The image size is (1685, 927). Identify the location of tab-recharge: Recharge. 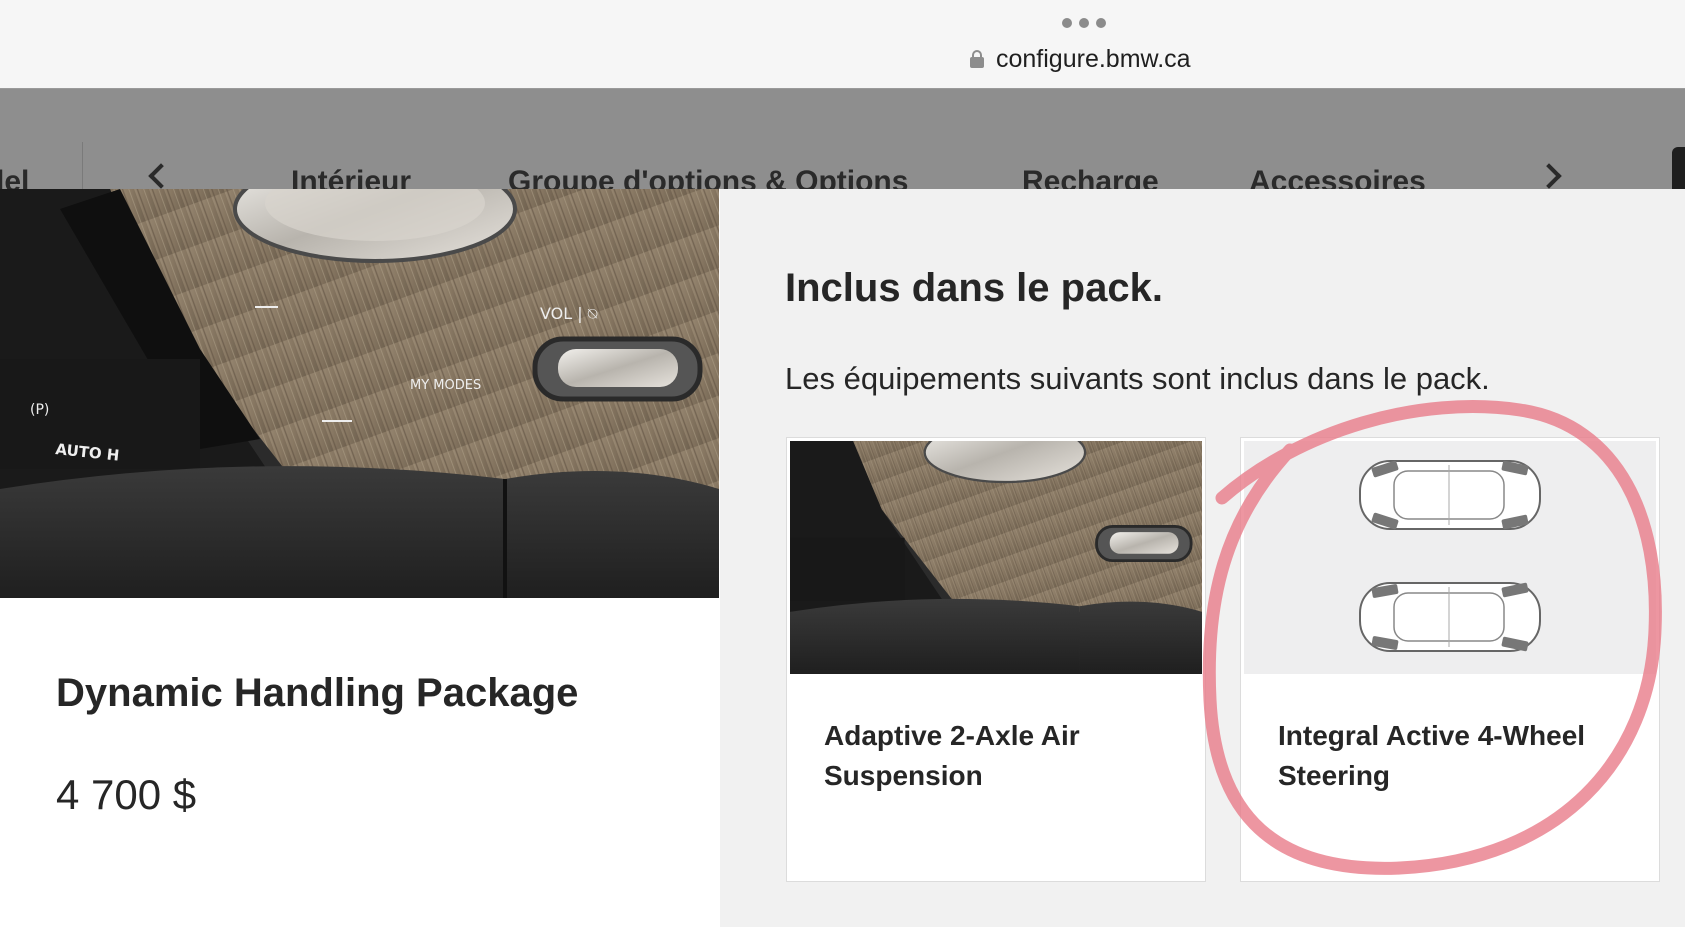
(1090, 177).